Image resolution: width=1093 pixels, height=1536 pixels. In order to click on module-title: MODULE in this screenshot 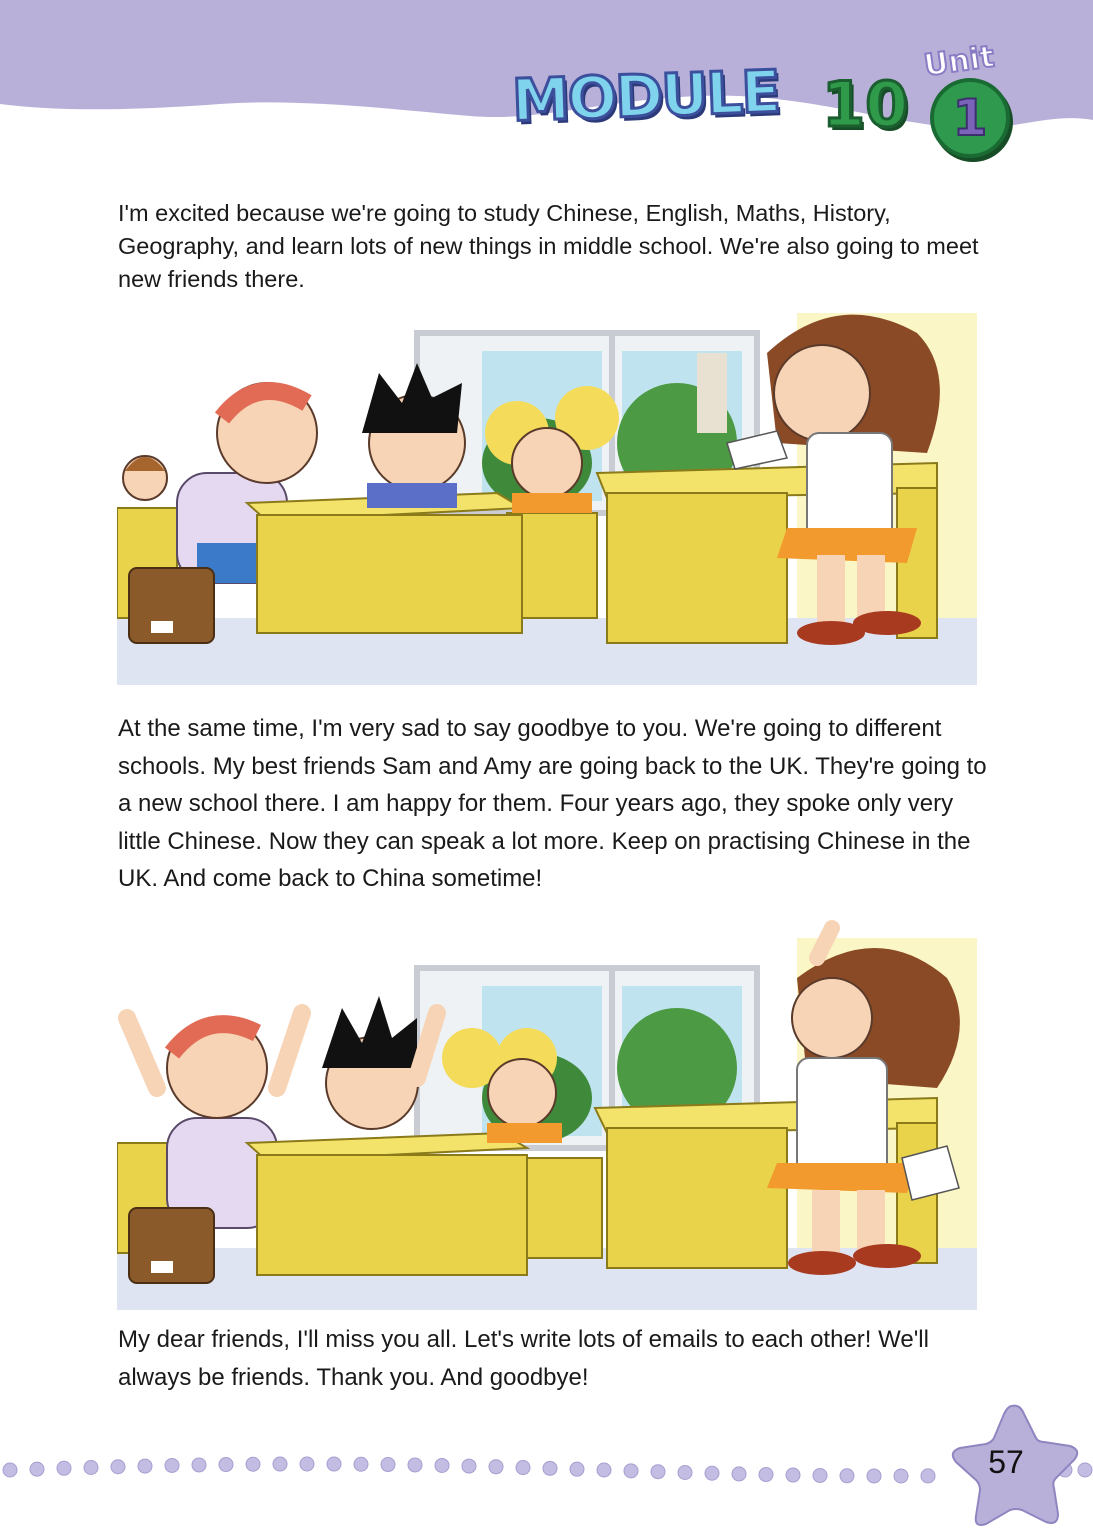, I will do `click(645, 96)`.